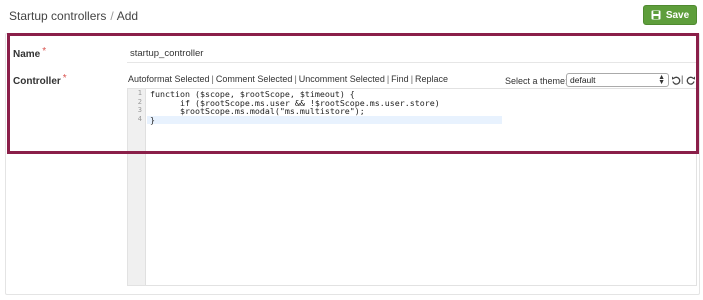 The image size is (703, 300). Describe the element at coordinates (656, 15) in the screenshot. I see `floppy-disk-icon` at that location.